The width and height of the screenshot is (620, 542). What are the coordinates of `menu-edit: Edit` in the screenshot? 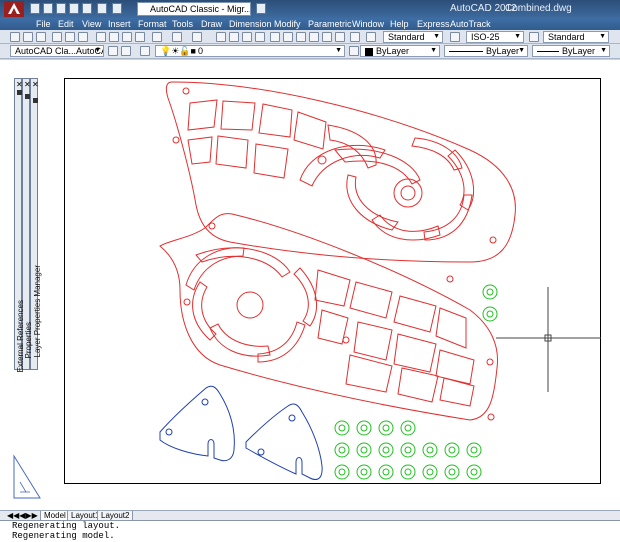 It's located at (66, 24).